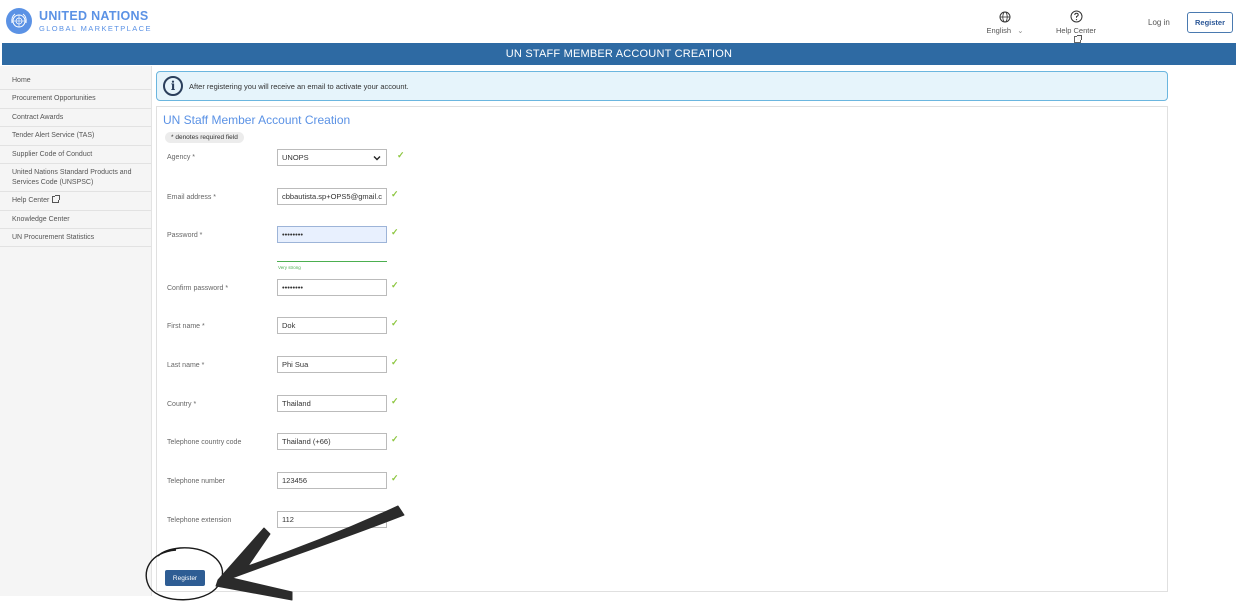  Describe the element at coordinates (332, 261) in the screenshot. I see `password-strength-bar` at that location.